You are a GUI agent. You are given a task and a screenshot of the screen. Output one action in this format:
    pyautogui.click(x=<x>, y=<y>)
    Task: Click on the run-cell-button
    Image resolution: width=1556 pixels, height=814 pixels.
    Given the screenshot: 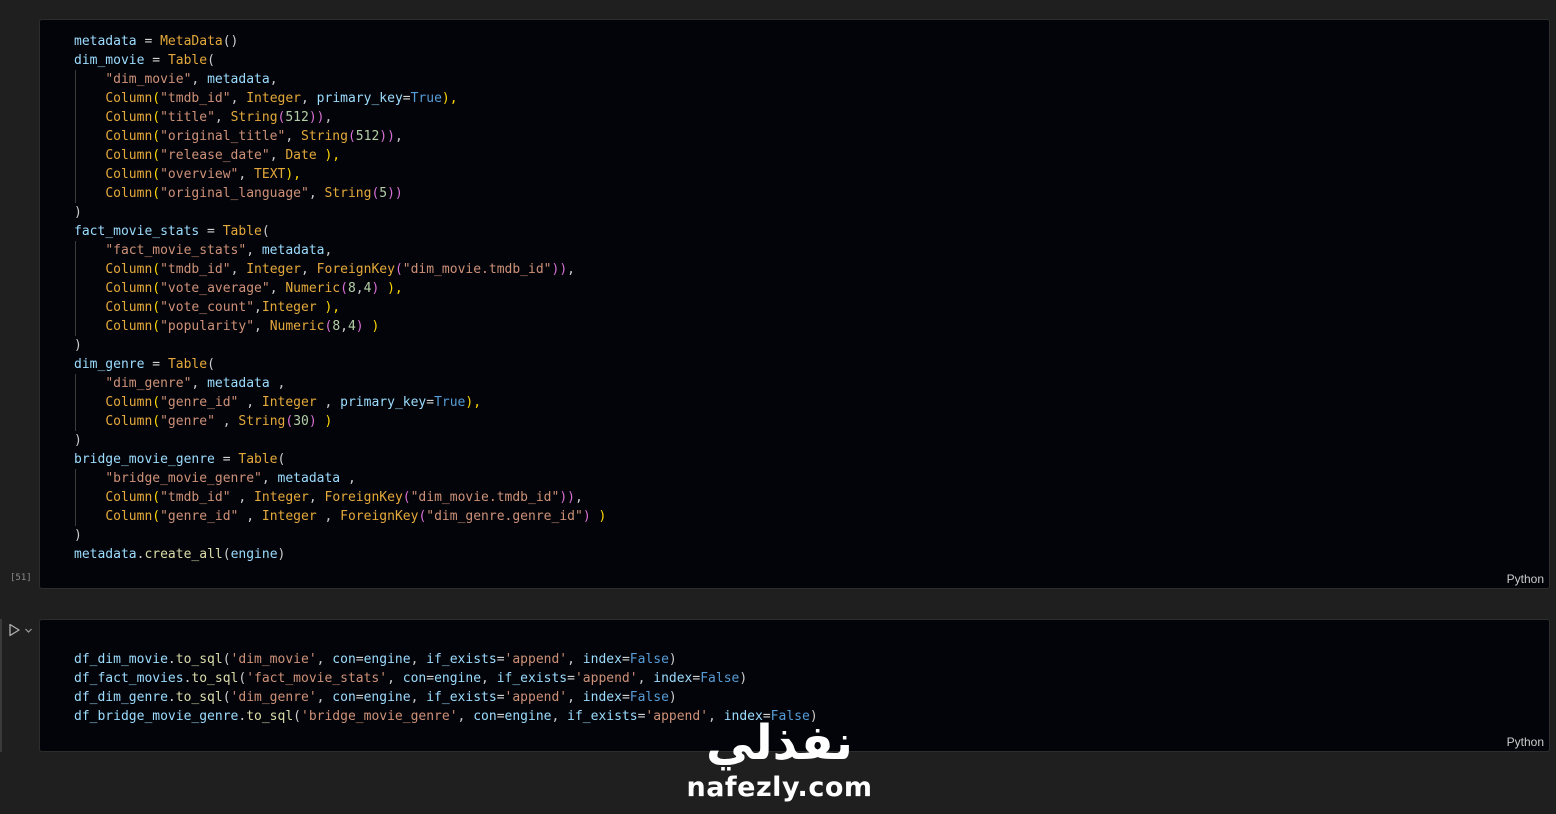 What is the action you would take?
    pyautogui.click(x=22, y=630)
    